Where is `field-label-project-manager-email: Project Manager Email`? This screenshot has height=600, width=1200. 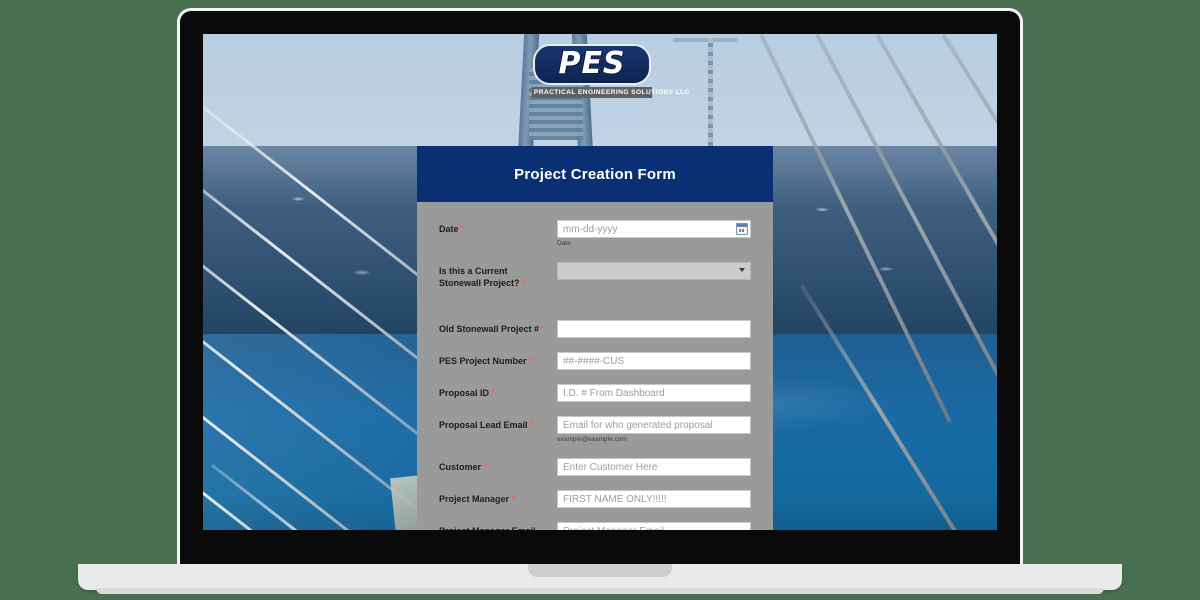
field-label-project-manager-email: Project Manager Email is located at coordinates (498, 526).